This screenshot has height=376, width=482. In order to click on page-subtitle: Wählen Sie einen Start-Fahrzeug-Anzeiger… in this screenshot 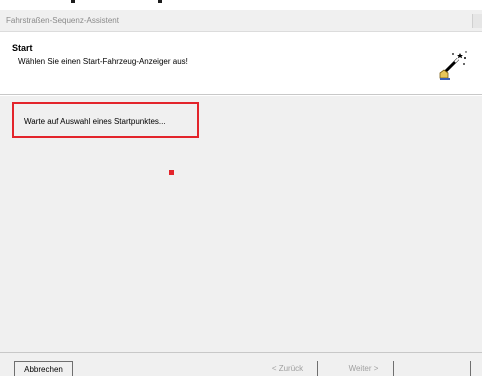, I will do `click(103, 61)`.